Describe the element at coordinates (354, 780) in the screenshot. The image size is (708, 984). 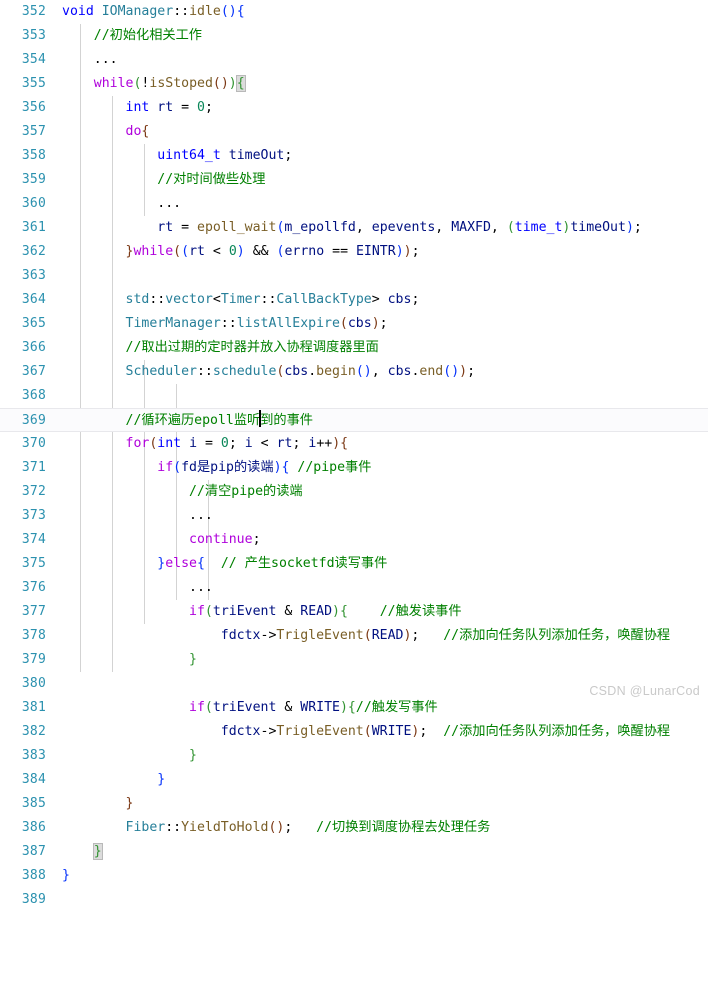
I see `code-line: 384 }` at that location.